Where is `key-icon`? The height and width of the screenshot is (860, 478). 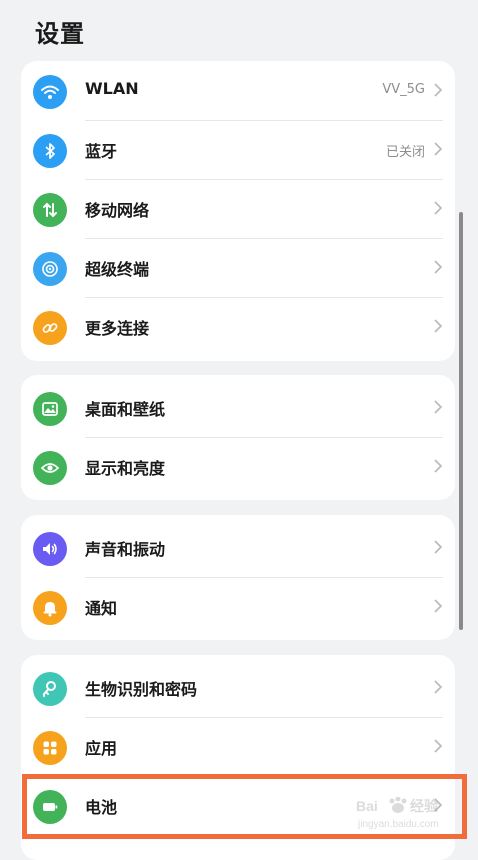 key-icon is located at coordinates (50, 689).